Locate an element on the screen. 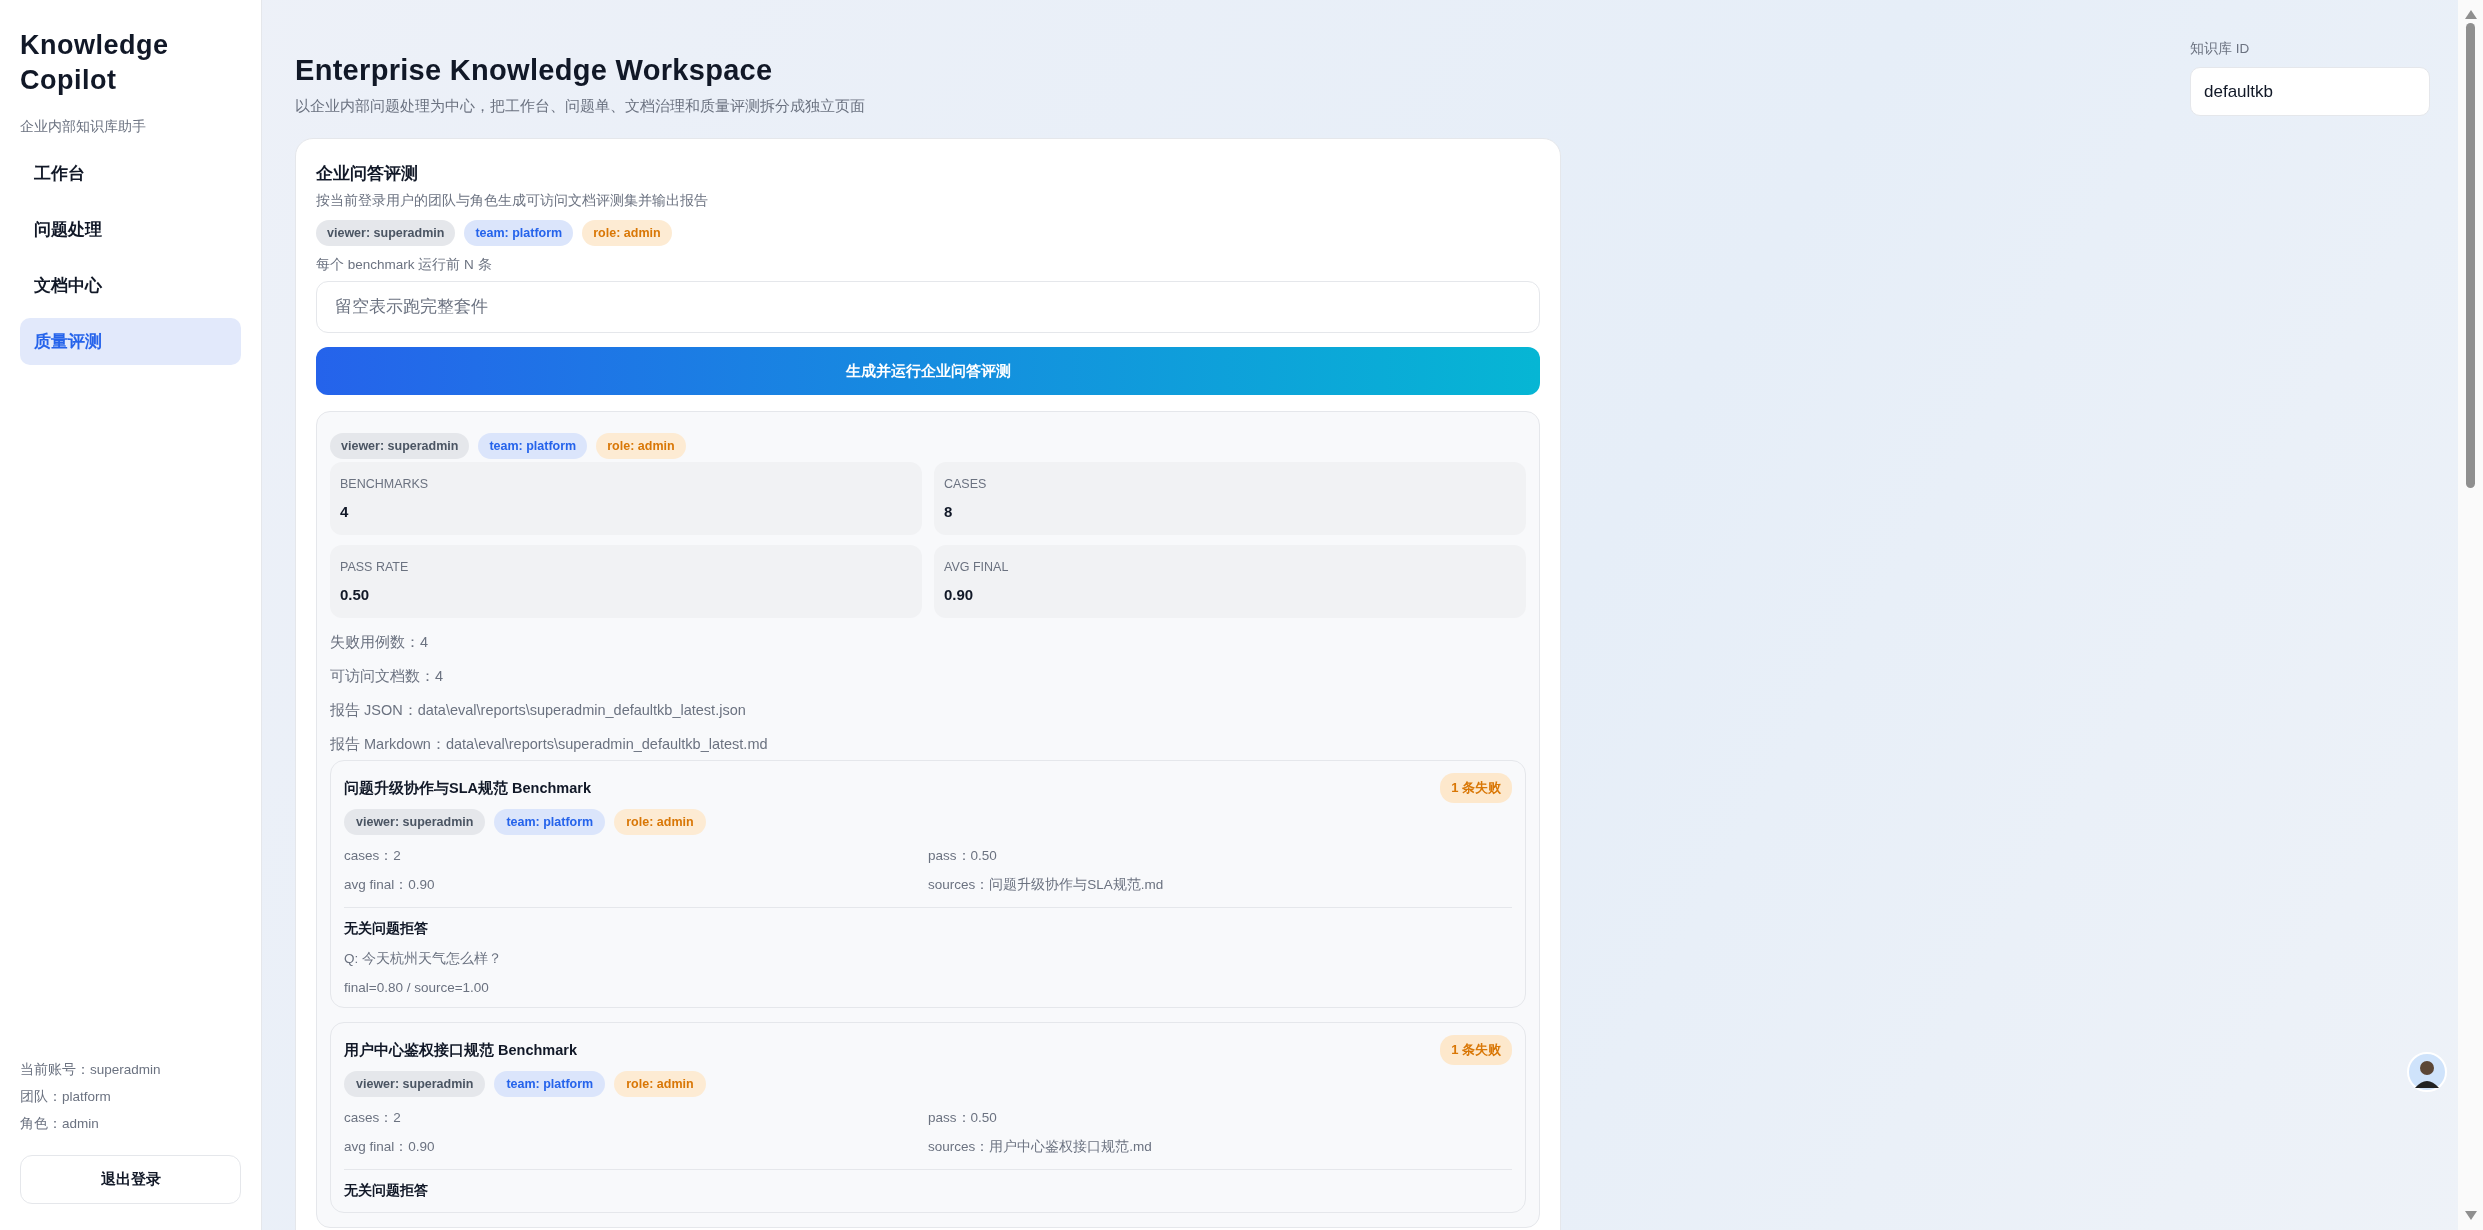 The width and height of the screenshot is (2483, 1230). benchmark-title: 问题升级协作与SLA规范 Benchmark is located at coordinates (467, 788).